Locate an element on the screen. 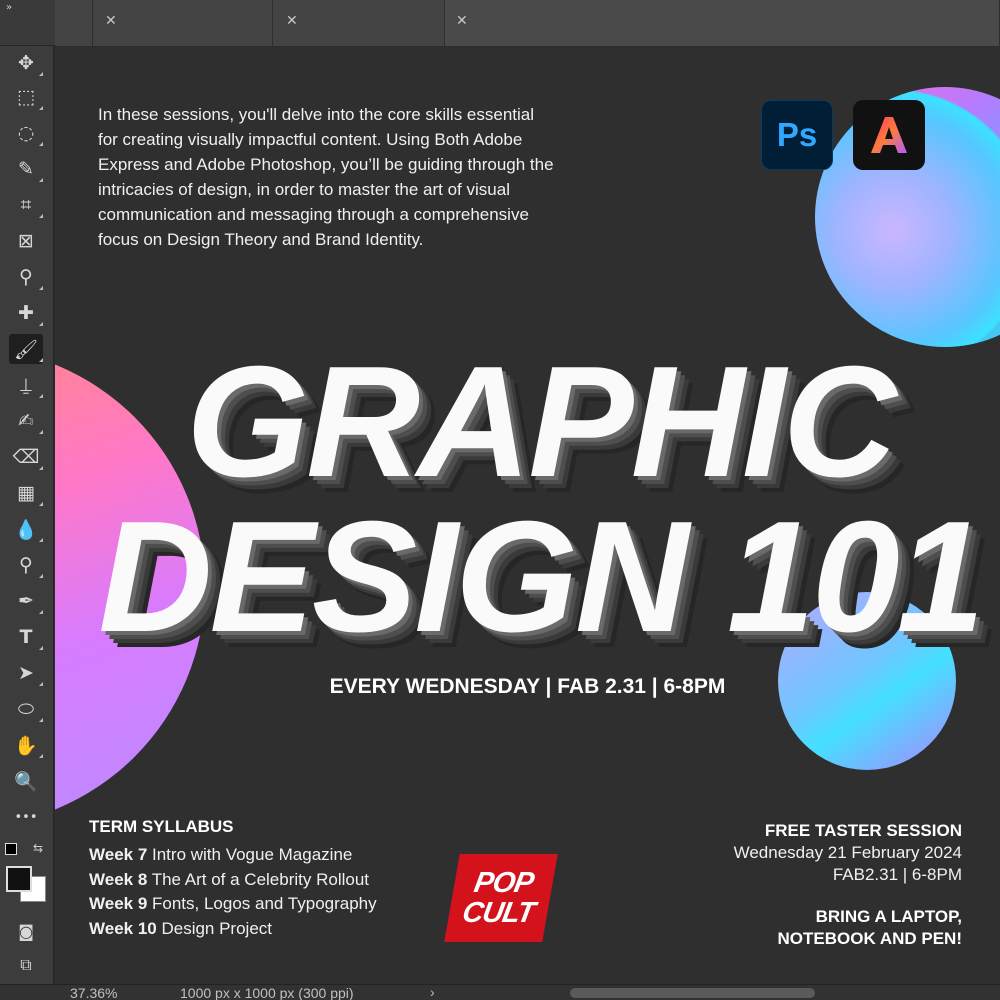 The height and width of the screenshot is (1000, 1000). panel-collapse-icon: » is located at coordinates (9, 7).